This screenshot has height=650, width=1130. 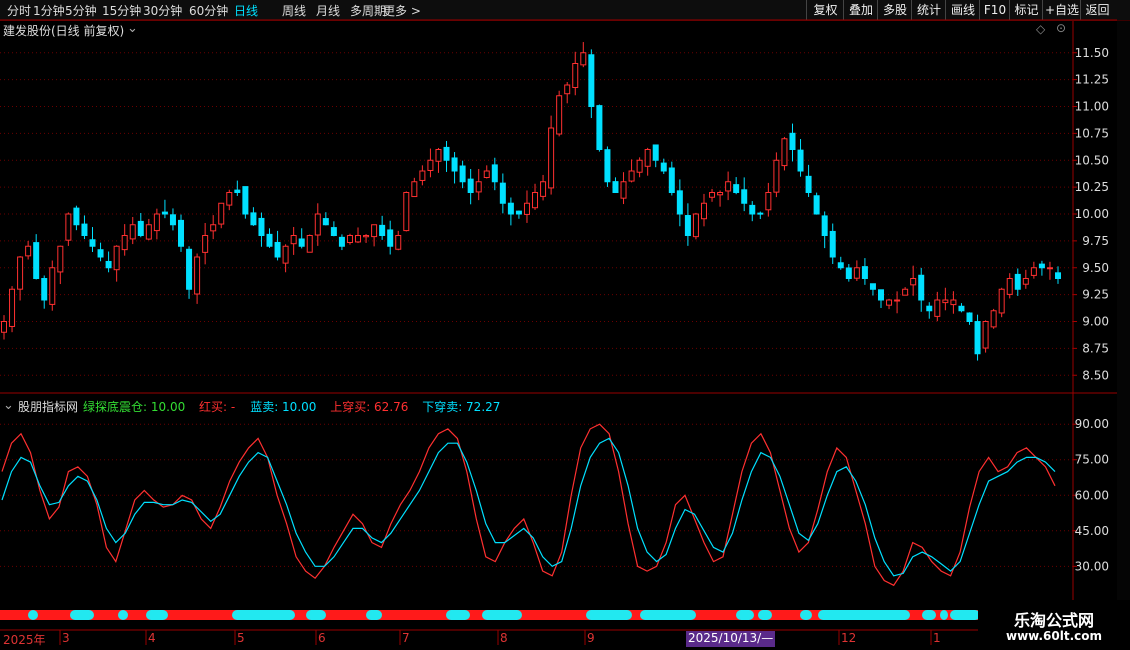 What do you see at coordinates (283, 407) in the screenshot?
I see `indicator-legend-2: 蓝卖: 10.00` at bounding box center [283, 407].